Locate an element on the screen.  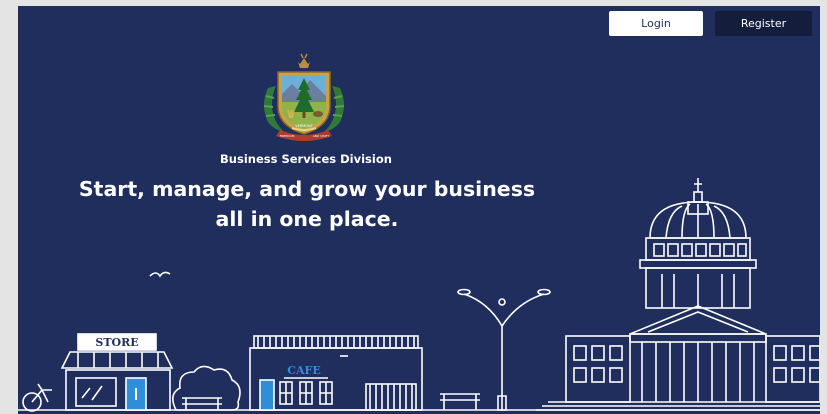
bicycle-icon is located at coordinates (37, 397).